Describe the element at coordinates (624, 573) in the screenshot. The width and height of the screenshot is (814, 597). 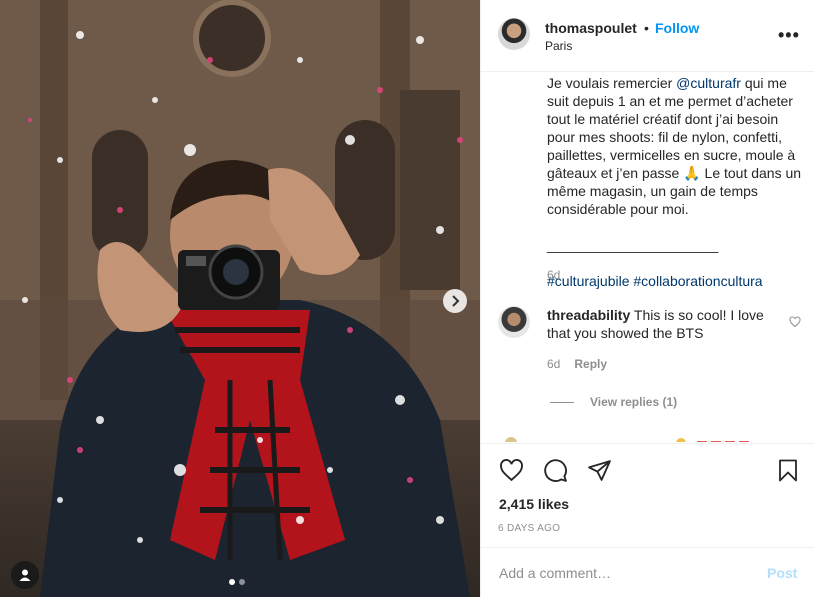
I see `comment-input` at that location.